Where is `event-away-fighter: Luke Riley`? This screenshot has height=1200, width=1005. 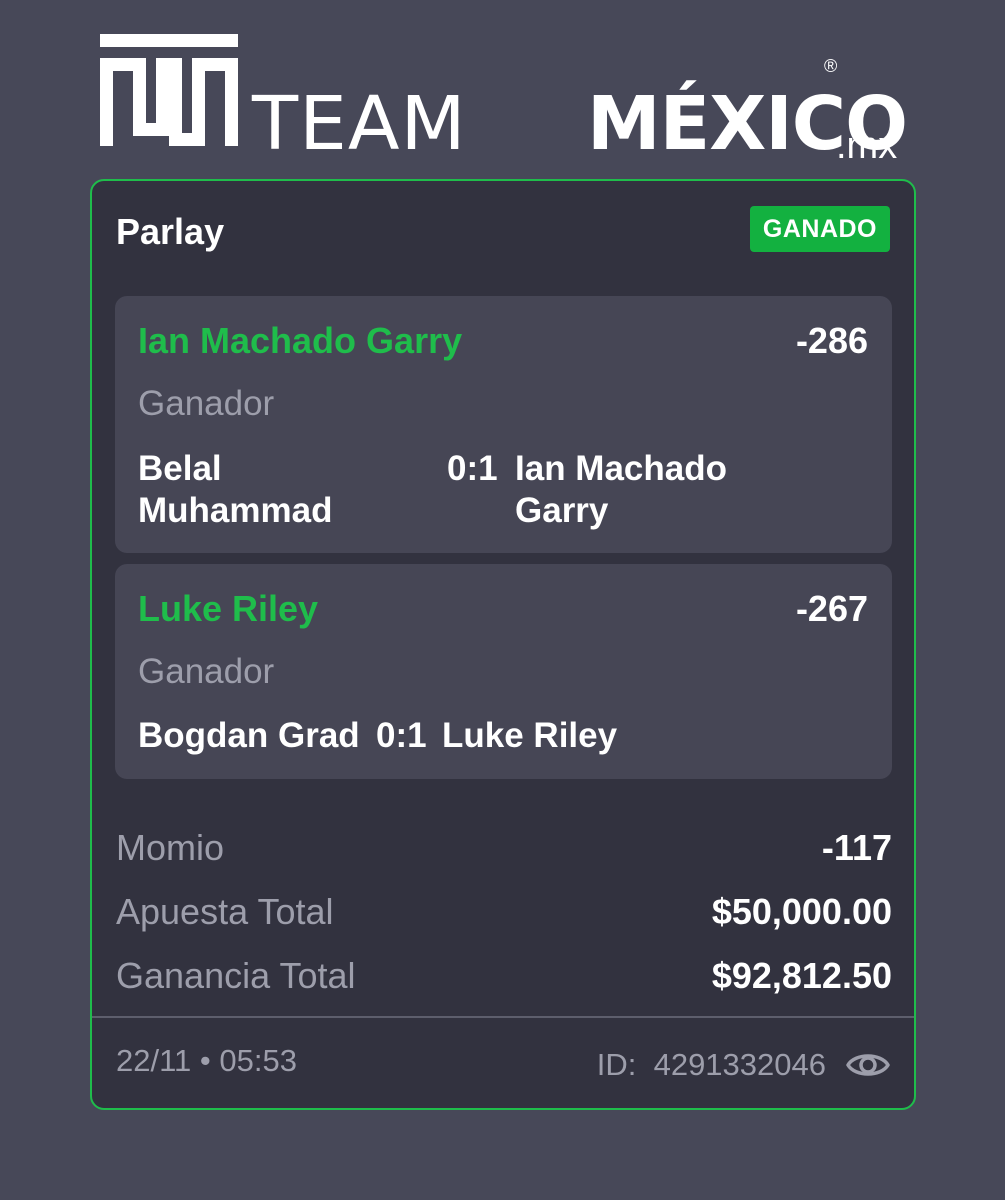
event-away-fighter: Luke Riley is located at coordinates (530, 735).